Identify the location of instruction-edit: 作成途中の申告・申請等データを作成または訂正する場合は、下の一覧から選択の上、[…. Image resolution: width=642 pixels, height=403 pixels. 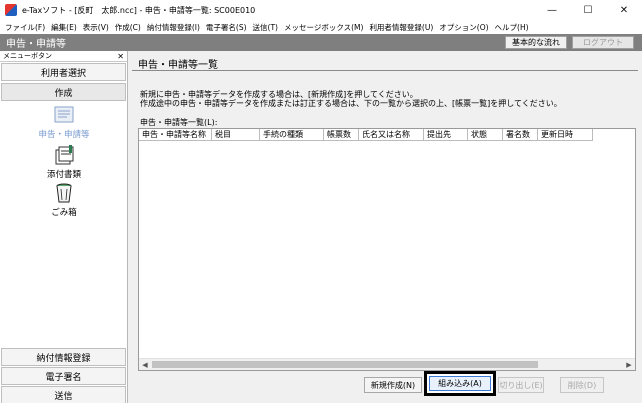
(351, 103).